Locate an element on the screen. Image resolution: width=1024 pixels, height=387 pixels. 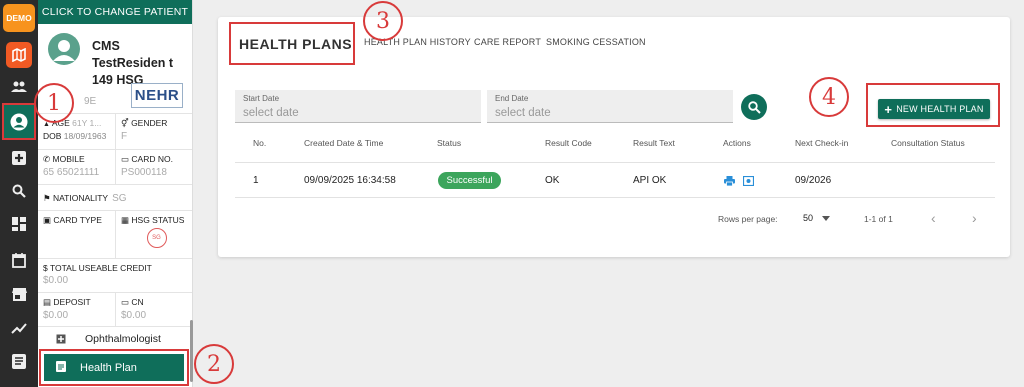
rows-per-page-select: 50 is located at coordinates (820, 218).